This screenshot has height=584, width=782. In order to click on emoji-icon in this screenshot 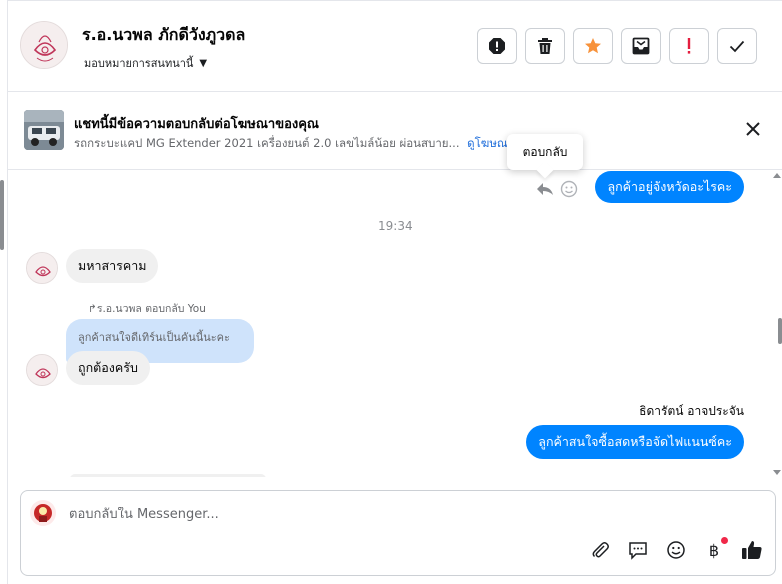, I will do `click(676, 550)`.